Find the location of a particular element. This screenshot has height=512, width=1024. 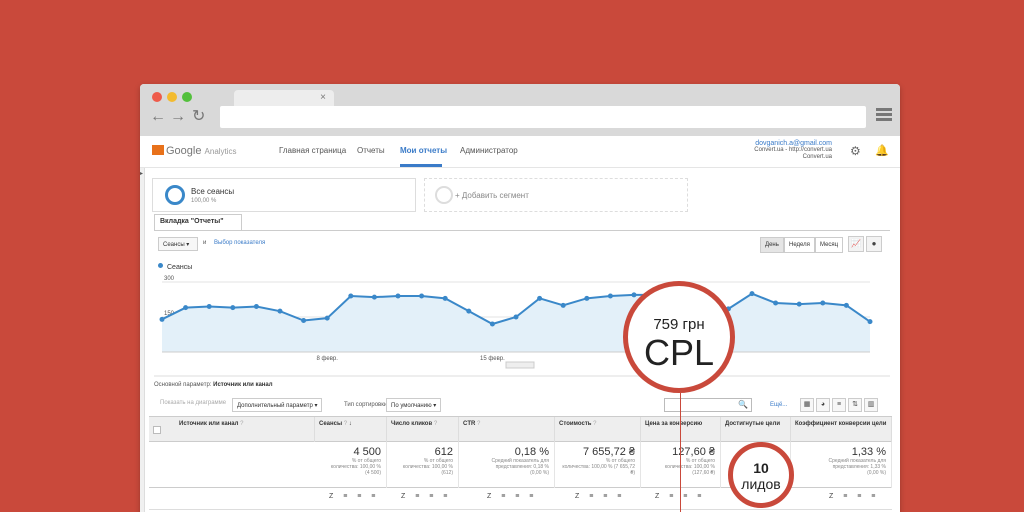

secondary-dimension-select: Дополнительный параметр ▾ is located at coordinates (277, 405).